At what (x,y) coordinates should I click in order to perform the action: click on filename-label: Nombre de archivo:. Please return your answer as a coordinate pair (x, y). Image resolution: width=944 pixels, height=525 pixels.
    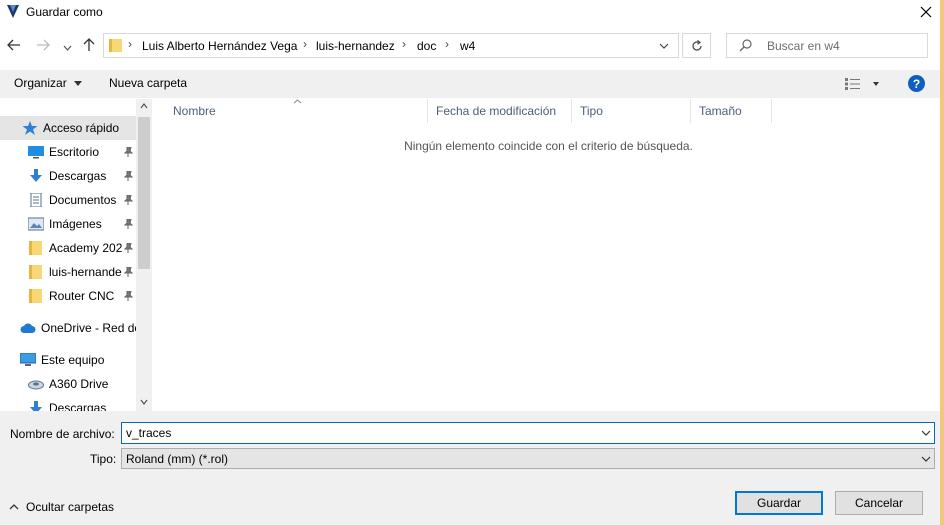
    Looking at the image, I should click on (62, 434).